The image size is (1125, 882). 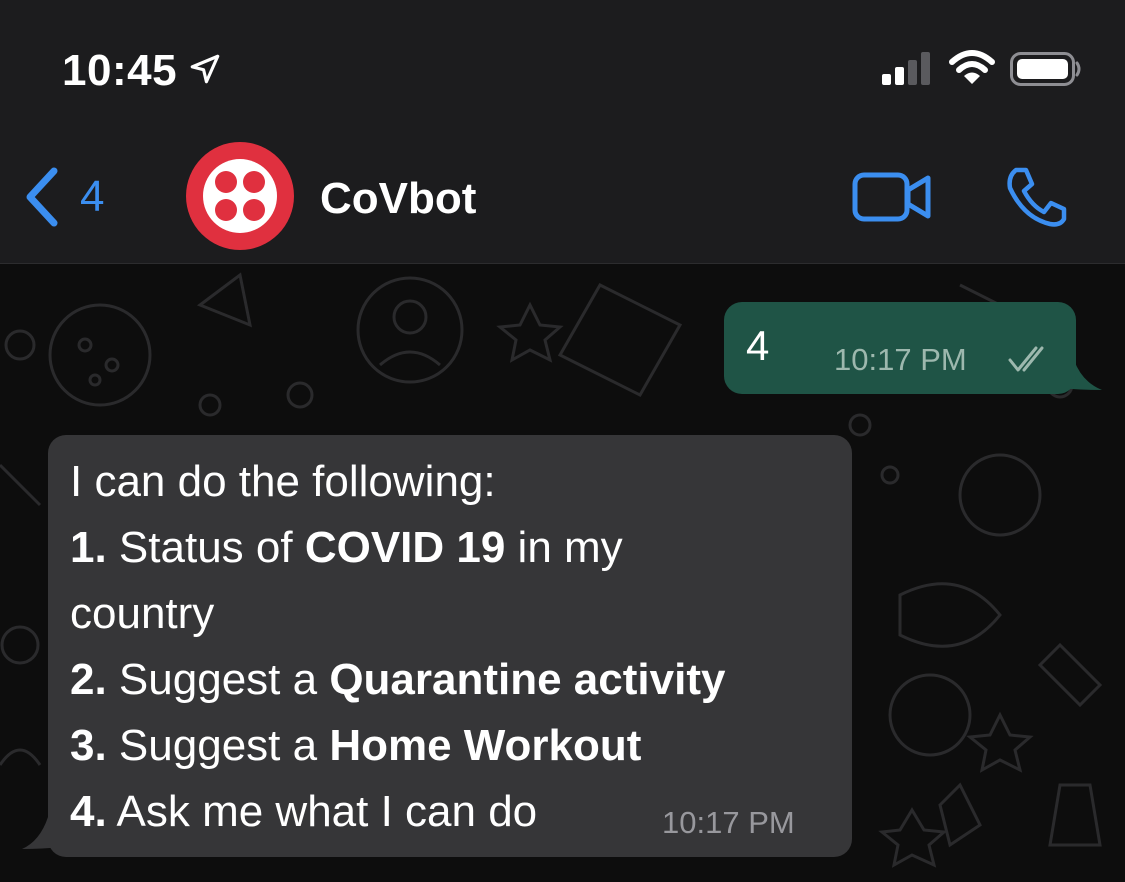 I want to click on message-line: I can do the following:, so click(x=460, y=482).